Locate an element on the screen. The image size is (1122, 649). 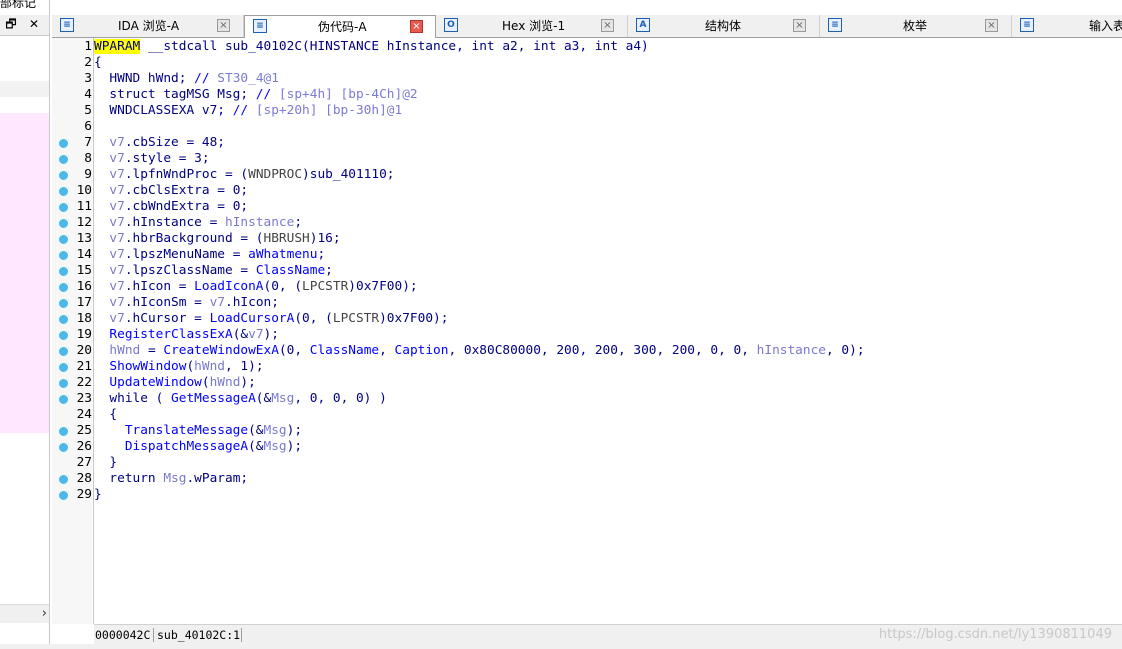
code-token: GetMessageA is located at coordinates (213, 398).